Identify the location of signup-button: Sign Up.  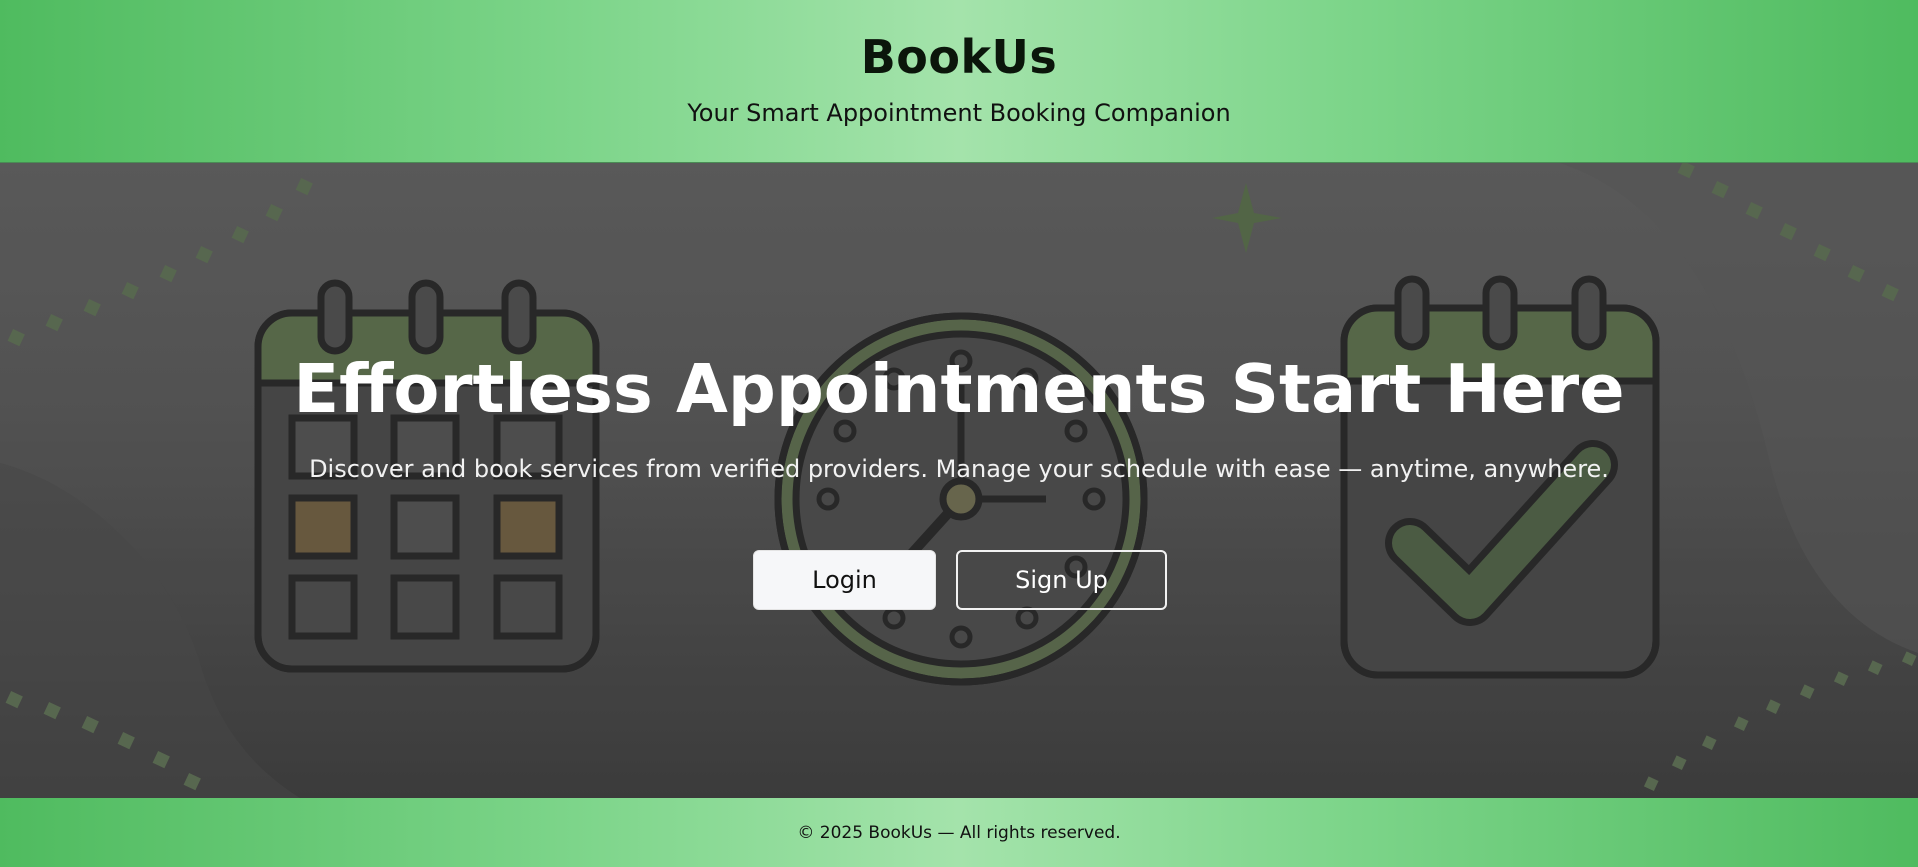
(1061, 580).